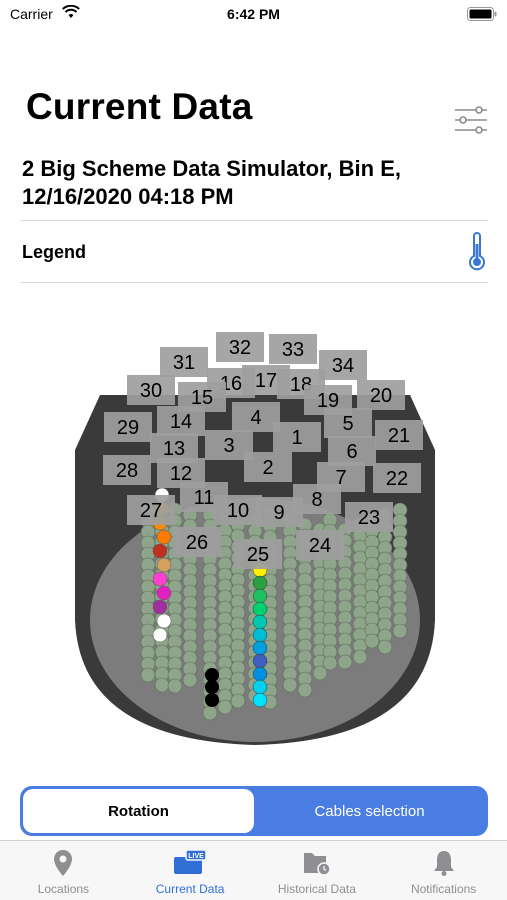 The image size is (507, 900). Describe the element at coordinates (238, 511) in the screenshot. I see `cable-label-10: 10` at that location.